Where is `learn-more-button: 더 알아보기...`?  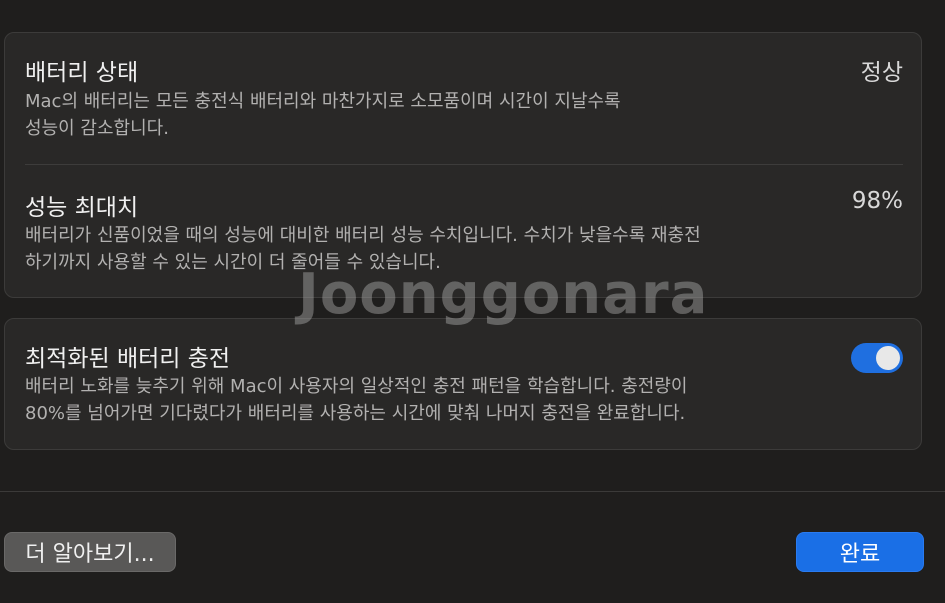 learn-more-button: 더 알아보기... is located at coordinates (90, 552).